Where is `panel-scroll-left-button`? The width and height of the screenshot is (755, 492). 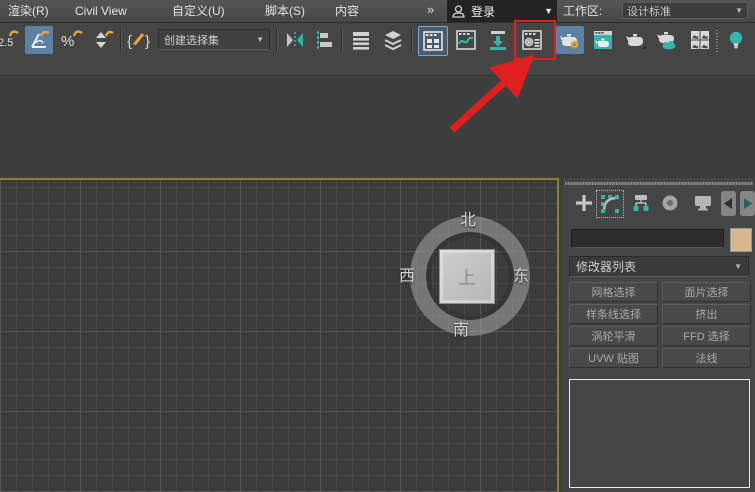 panel-scroll-left-button is located at coordinates (728, 203).